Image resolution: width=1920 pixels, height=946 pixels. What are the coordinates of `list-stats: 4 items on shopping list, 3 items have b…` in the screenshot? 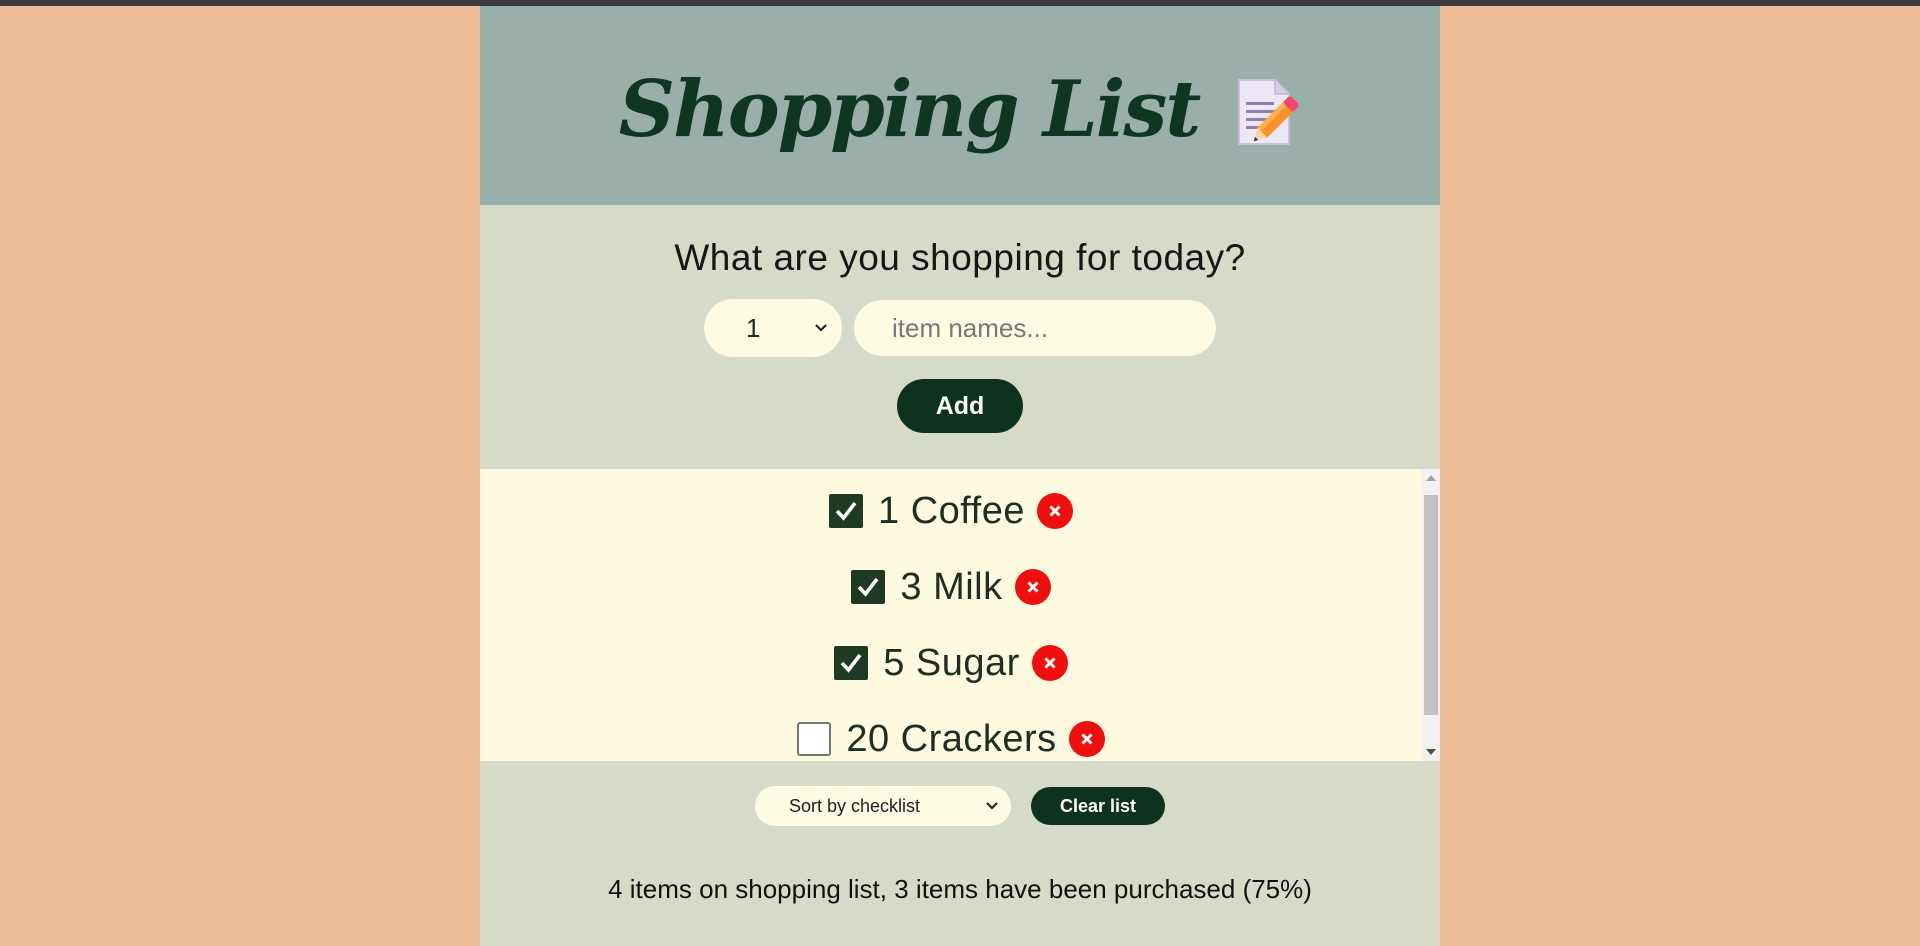 It's located at (960, 889).